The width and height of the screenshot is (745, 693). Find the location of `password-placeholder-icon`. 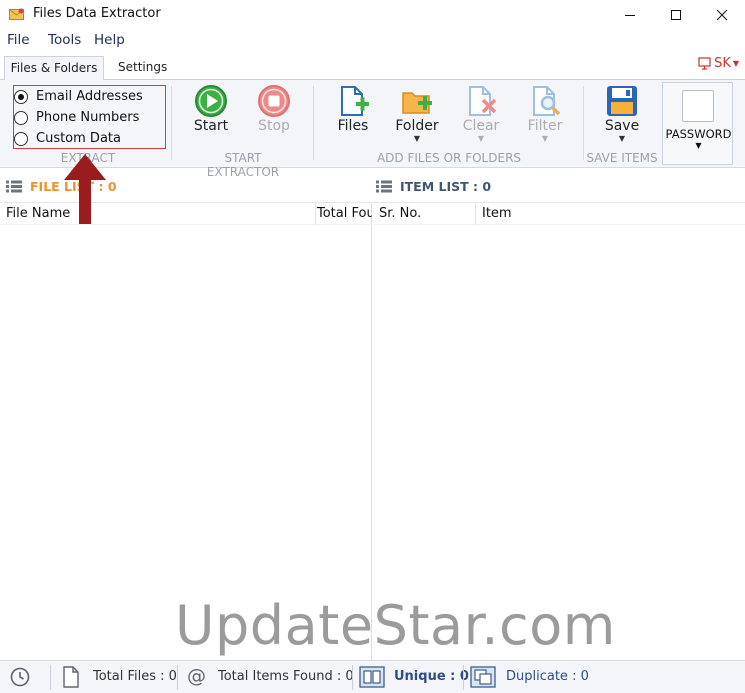

password-placeholder-icon is located at coordinates (698, 106).